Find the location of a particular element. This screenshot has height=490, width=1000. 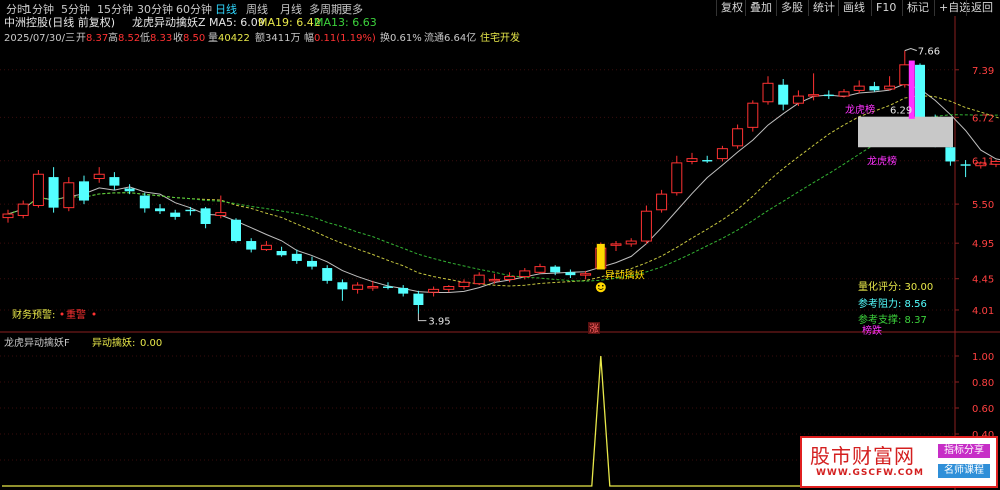

longhu-label-lower: 龙虎榜 is located at coordinates (882, 161).